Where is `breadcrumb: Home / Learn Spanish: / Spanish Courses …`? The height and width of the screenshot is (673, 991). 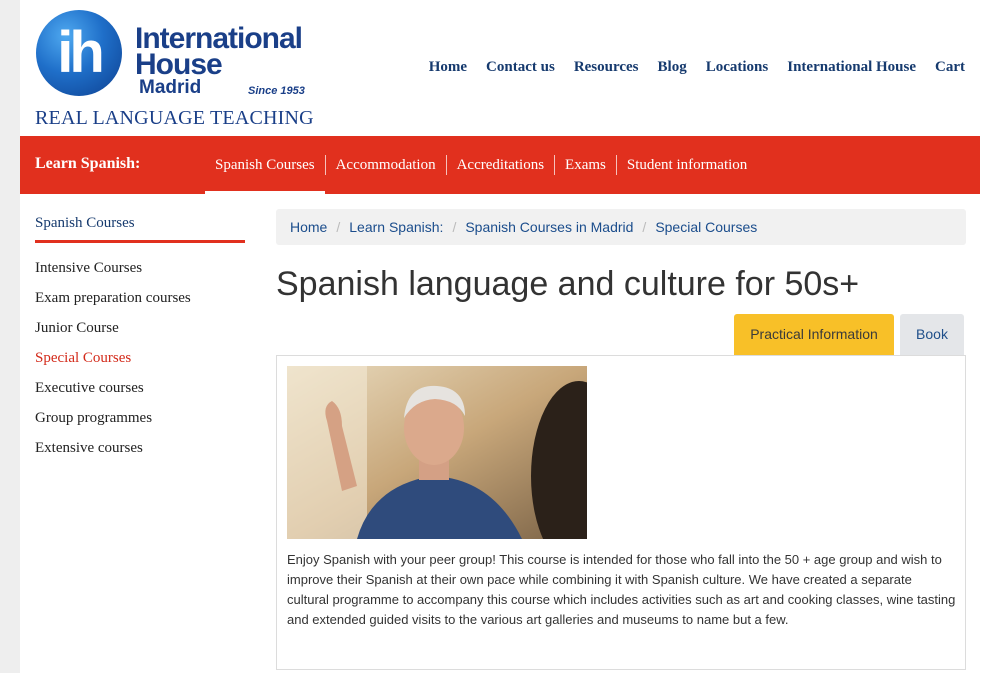 breadcrumb: Home / Learn Spanish: / Spanish Courses … is located at coordinates (621, 227).